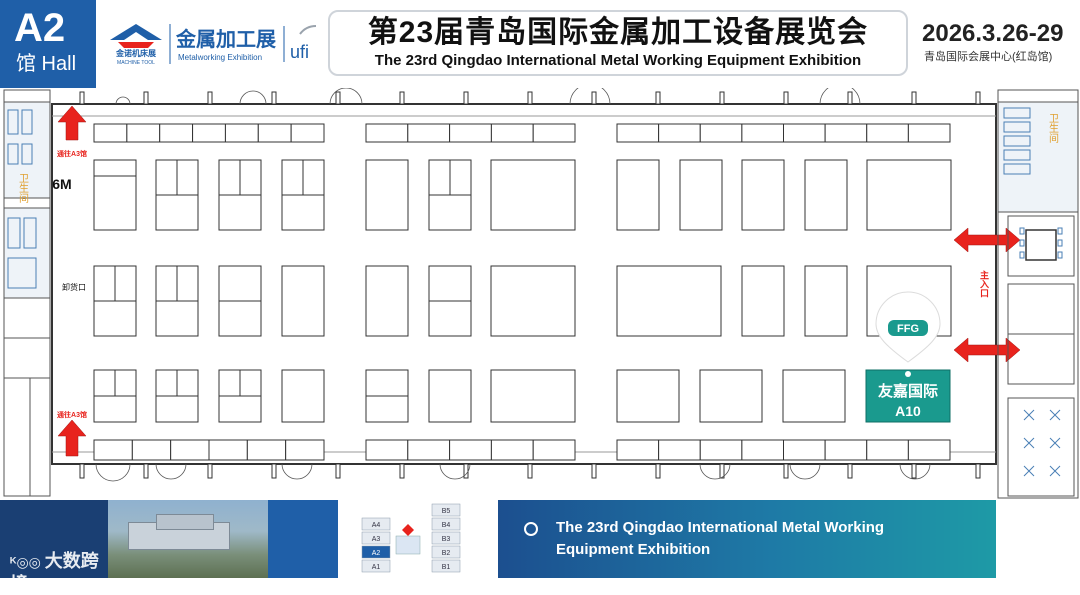  What do you see at coordinates (408, 530) in the screenshot?
I see `mini-map-location-icon` at bounding box center [408, 530].